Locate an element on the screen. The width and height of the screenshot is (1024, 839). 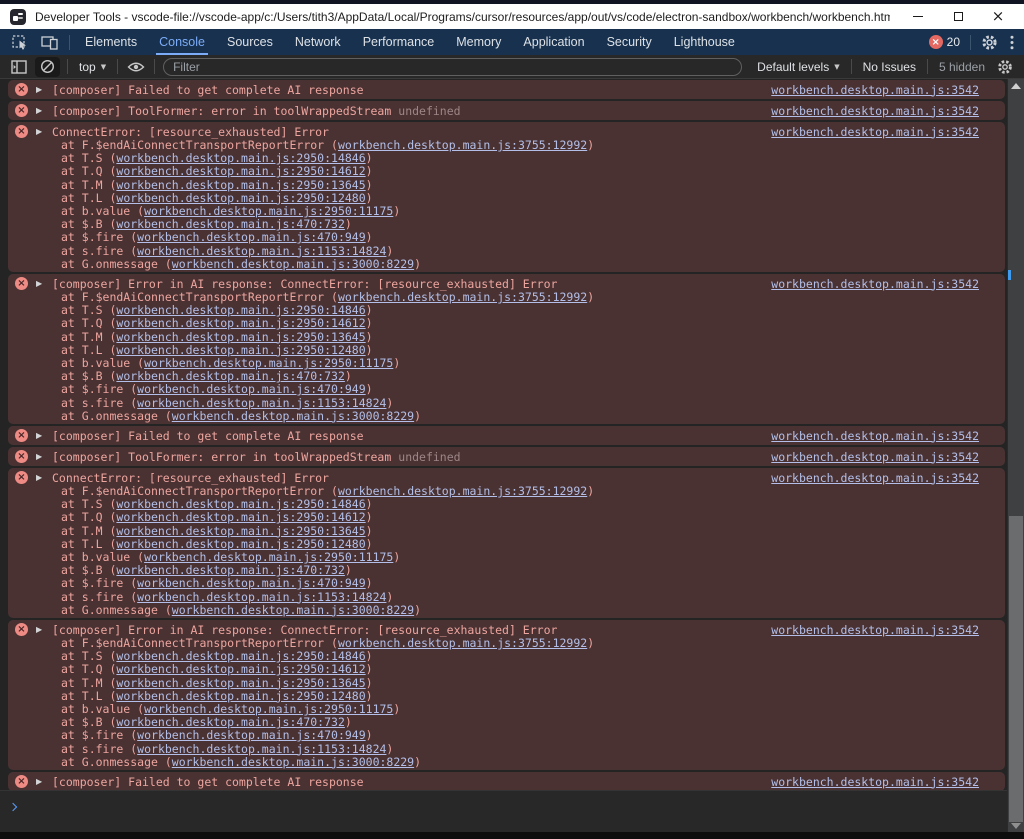
create-live-expression-button is located at coordinates (136, 67).